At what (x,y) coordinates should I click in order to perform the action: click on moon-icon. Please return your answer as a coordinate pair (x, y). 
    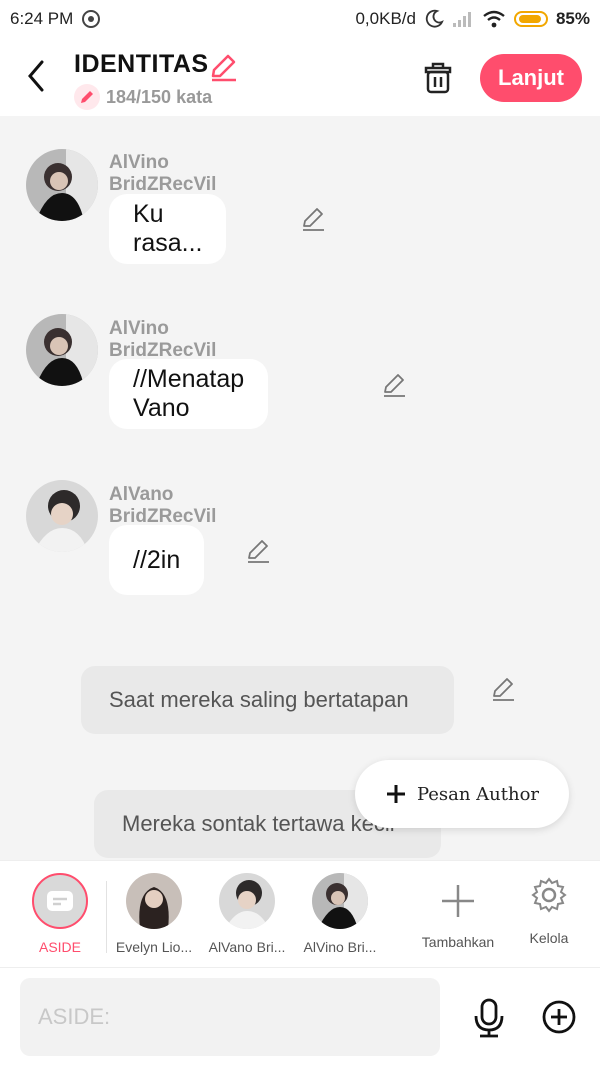
    Looking at the image, I should click on (434, 18).